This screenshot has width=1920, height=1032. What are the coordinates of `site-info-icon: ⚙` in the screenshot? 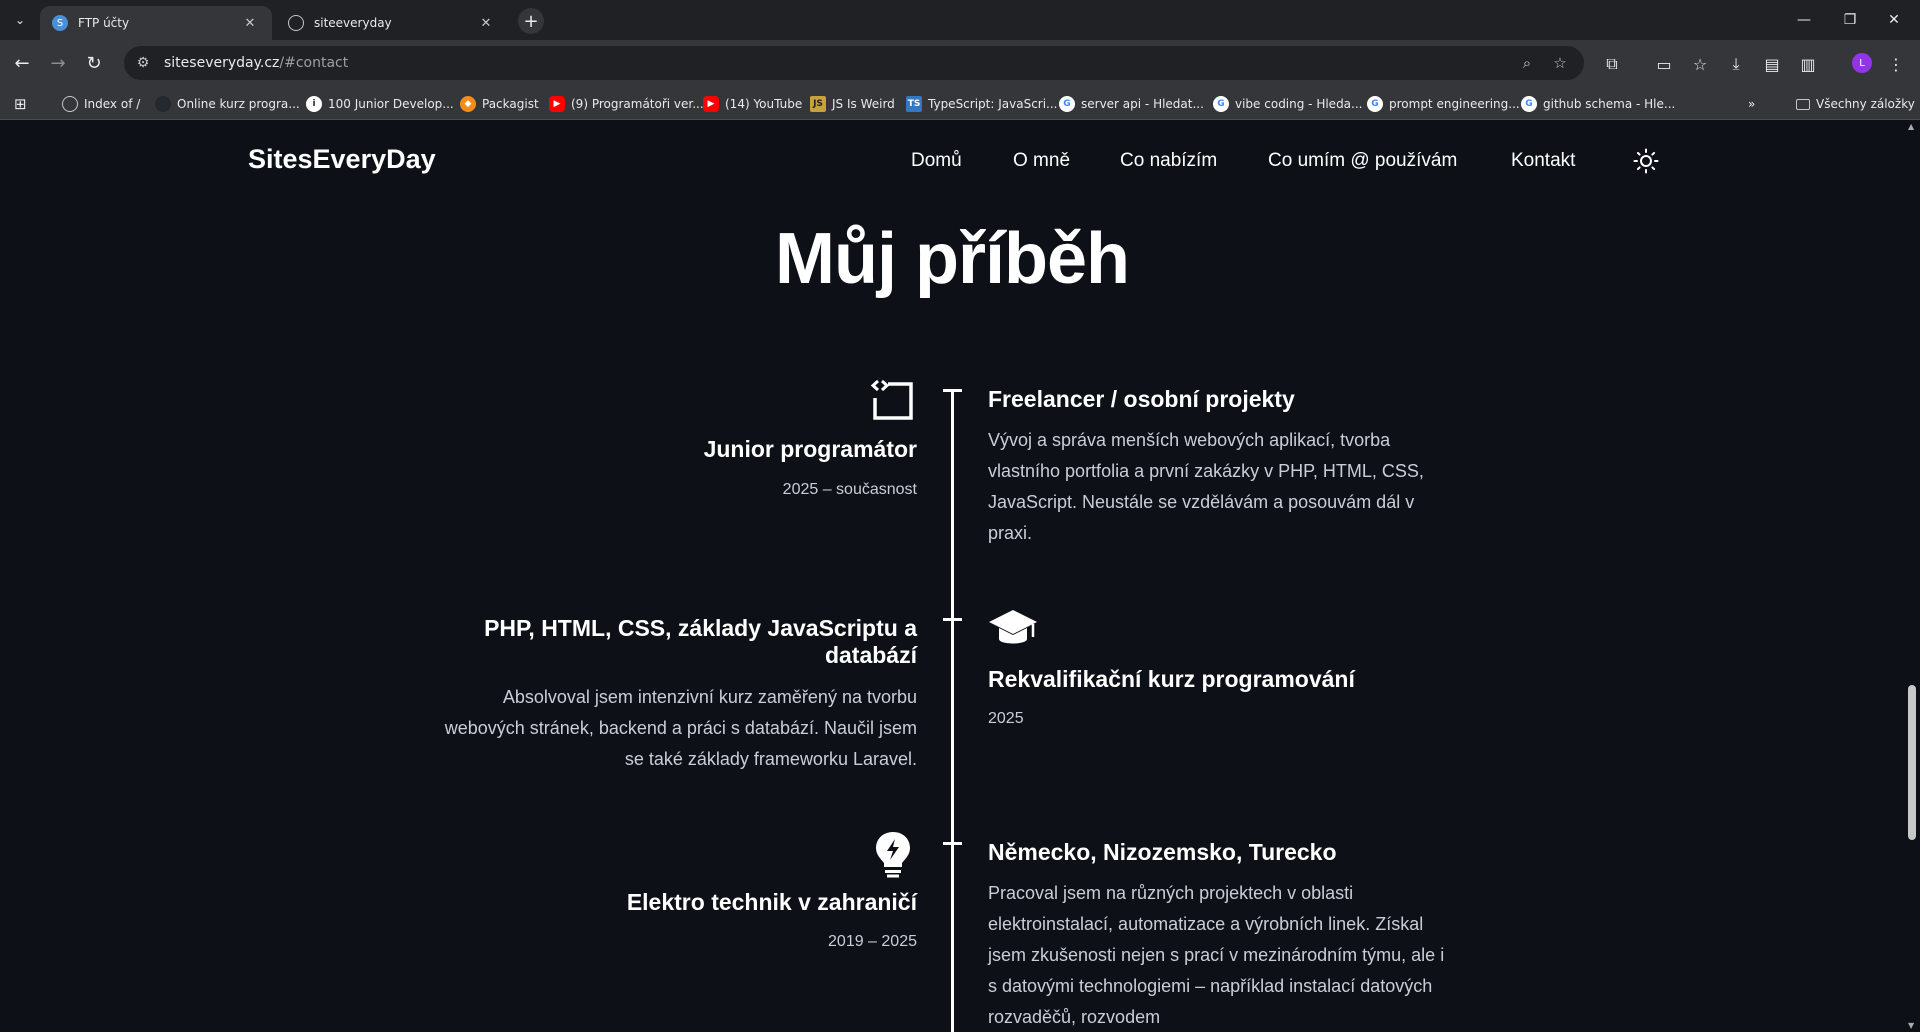 It's located at (143, 63).